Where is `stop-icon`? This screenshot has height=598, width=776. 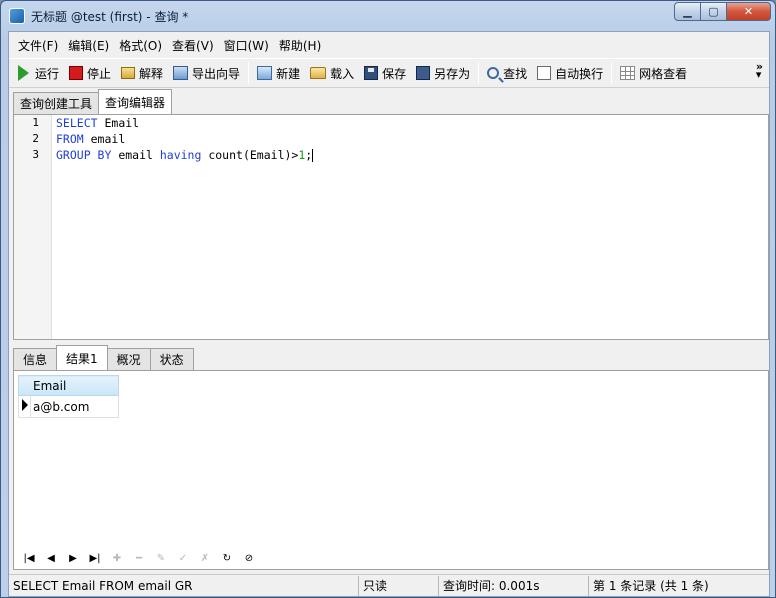
stop-icon is located at coordinates (76, 73).